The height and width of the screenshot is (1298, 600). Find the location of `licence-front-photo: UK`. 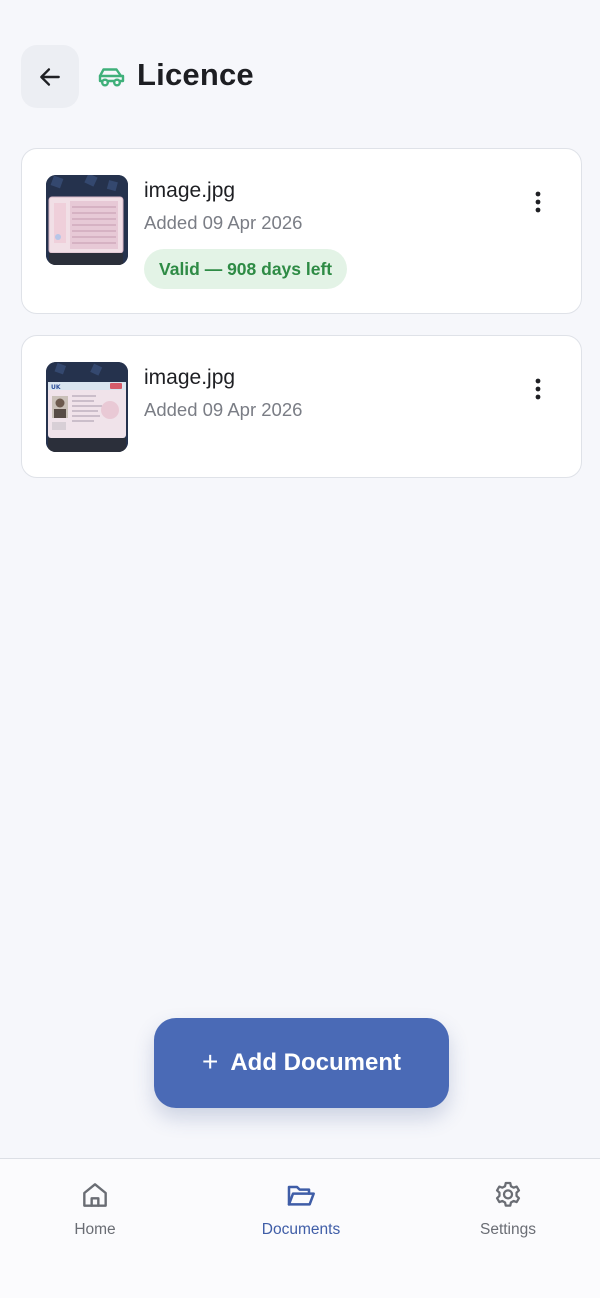

licence-front-photo: UK is located at coordinates (87, 407).